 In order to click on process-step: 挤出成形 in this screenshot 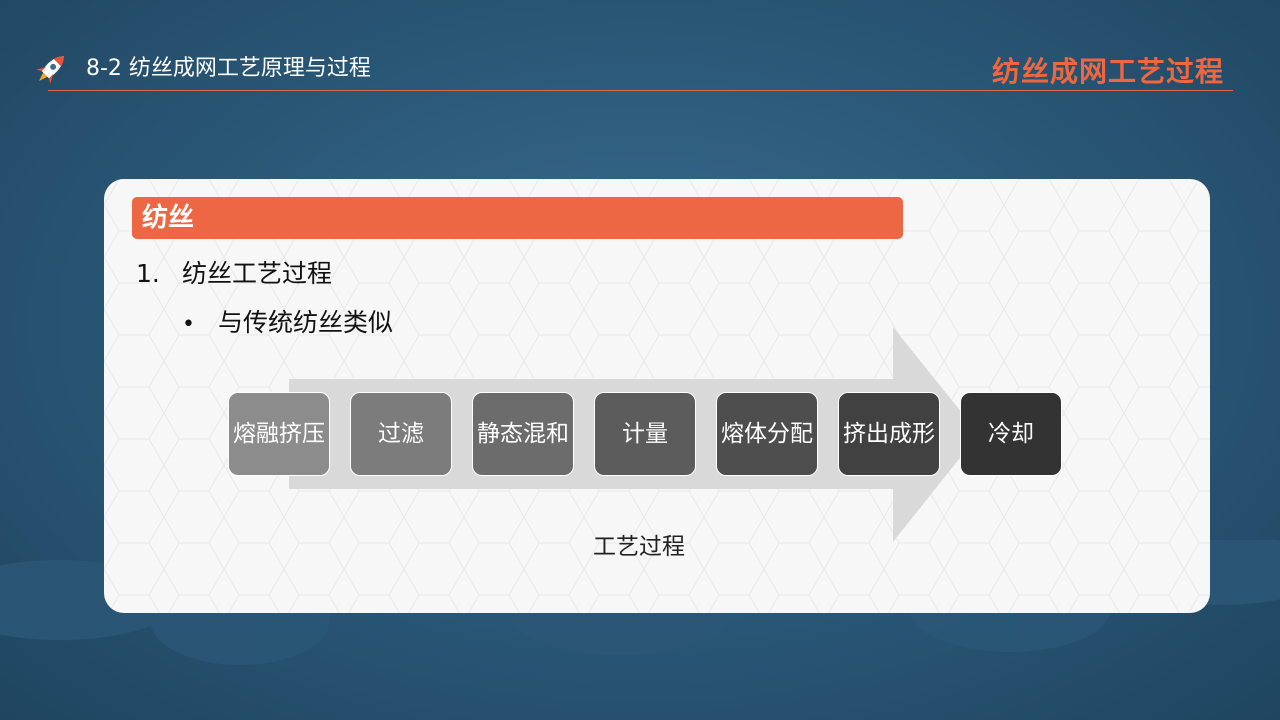, I will do `click(889, 434)`.